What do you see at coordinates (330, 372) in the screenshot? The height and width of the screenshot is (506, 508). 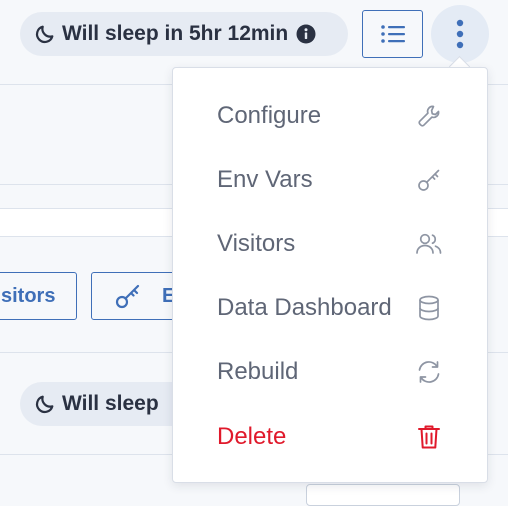 I see `menu-item-rebuild: Rebuild` at bounding box center [330, 372].